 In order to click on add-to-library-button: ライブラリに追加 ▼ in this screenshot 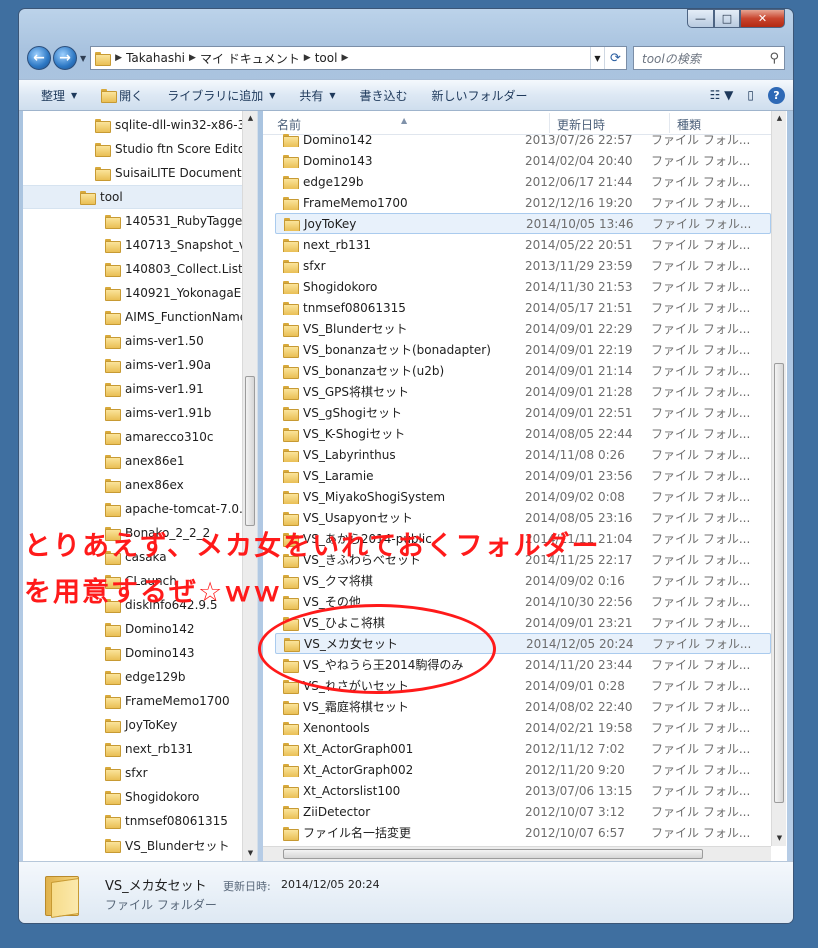, I will do `click(221, 95)`.